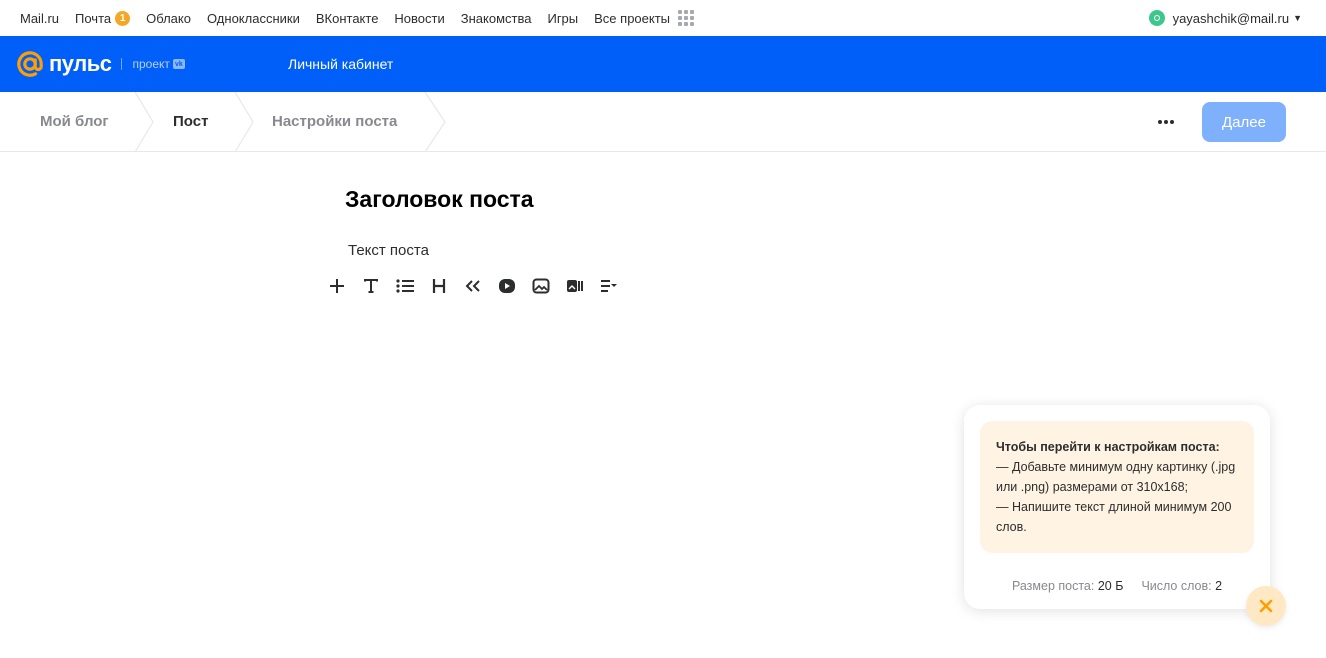 Image resolution: width=1326 pixels, height=658 pixels. Describe the element at coordinates (632, 18) in the screenshot. I see `all-projects-label: Все проекты` at that location.